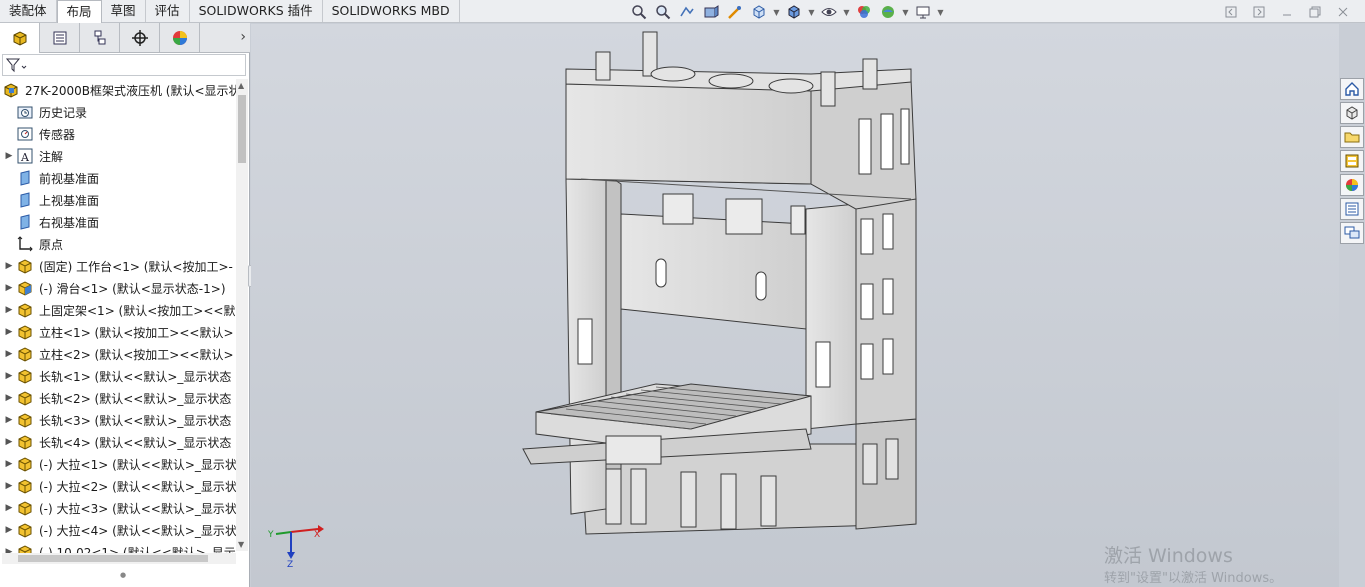 The image size is (1365, 587). I want to click on apply-scene-dropdown-icon: ▼, so click(905, 12).